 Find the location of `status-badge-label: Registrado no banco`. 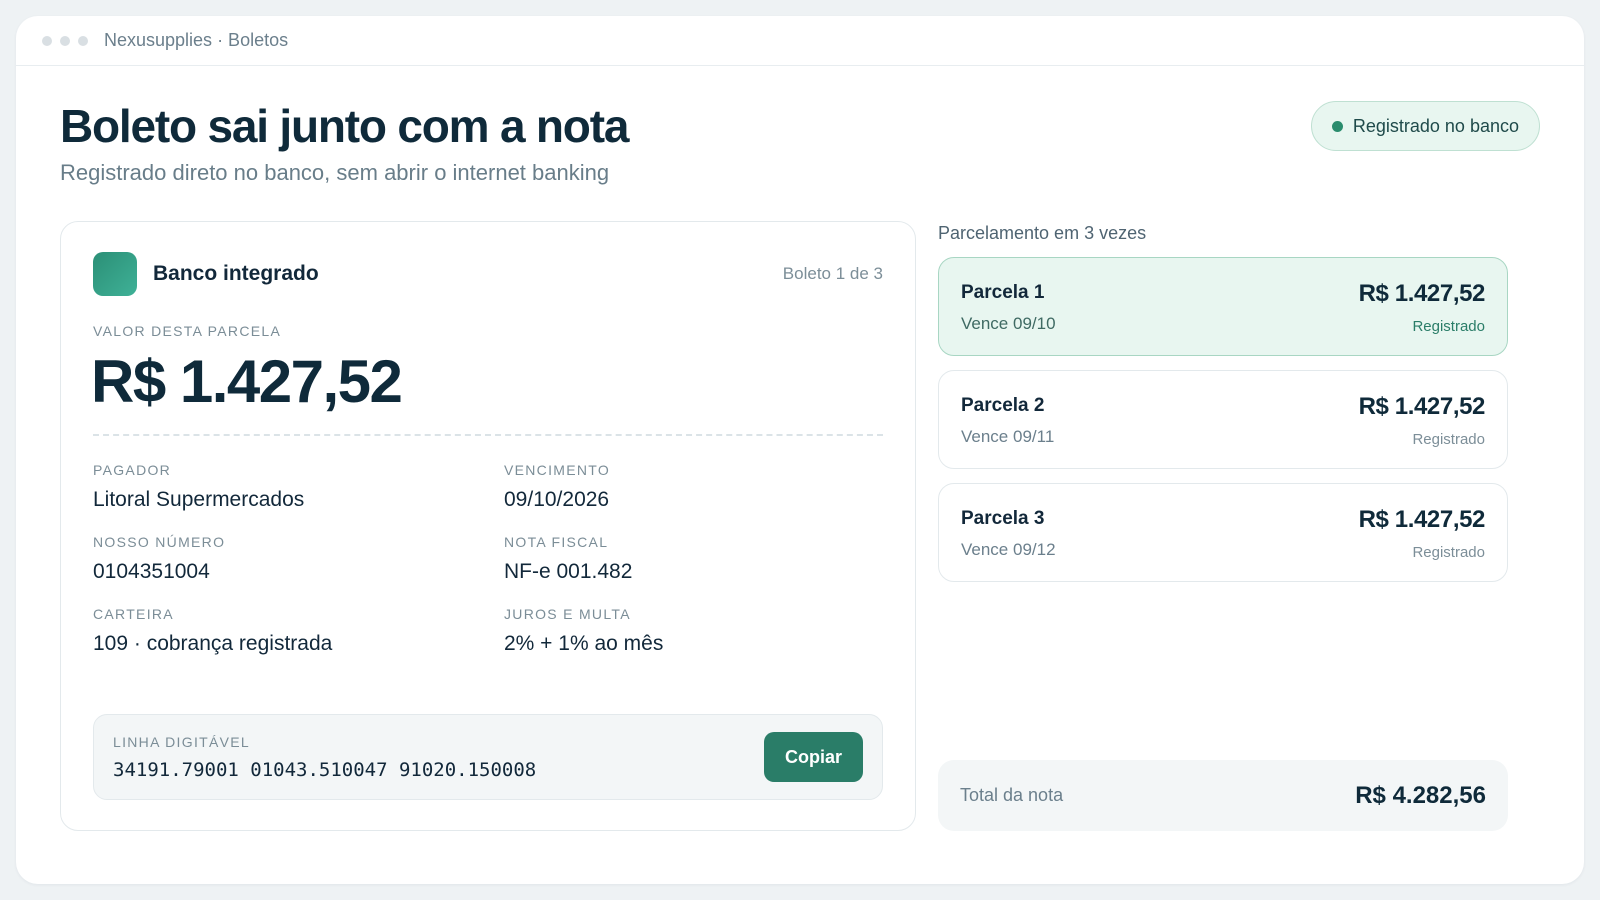

status-badge-label: Registrado no banco is located at coordinates (1435, 125).